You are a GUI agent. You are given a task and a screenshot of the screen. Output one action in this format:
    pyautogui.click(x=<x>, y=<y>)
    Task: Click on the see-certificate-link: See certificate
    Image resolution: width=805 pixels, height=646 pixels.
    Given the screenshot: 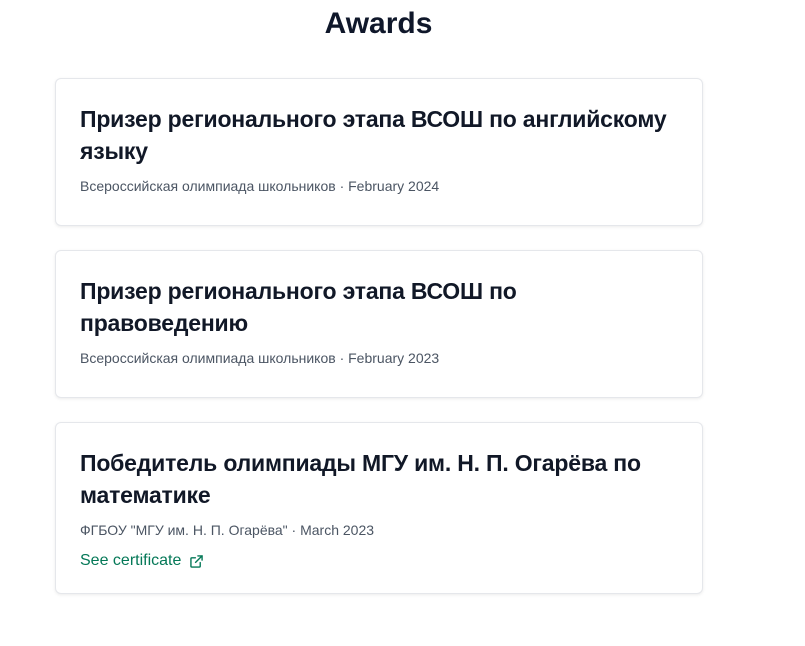 What is the action you would take?
    pyautogui.click(x=142, y=561)
    